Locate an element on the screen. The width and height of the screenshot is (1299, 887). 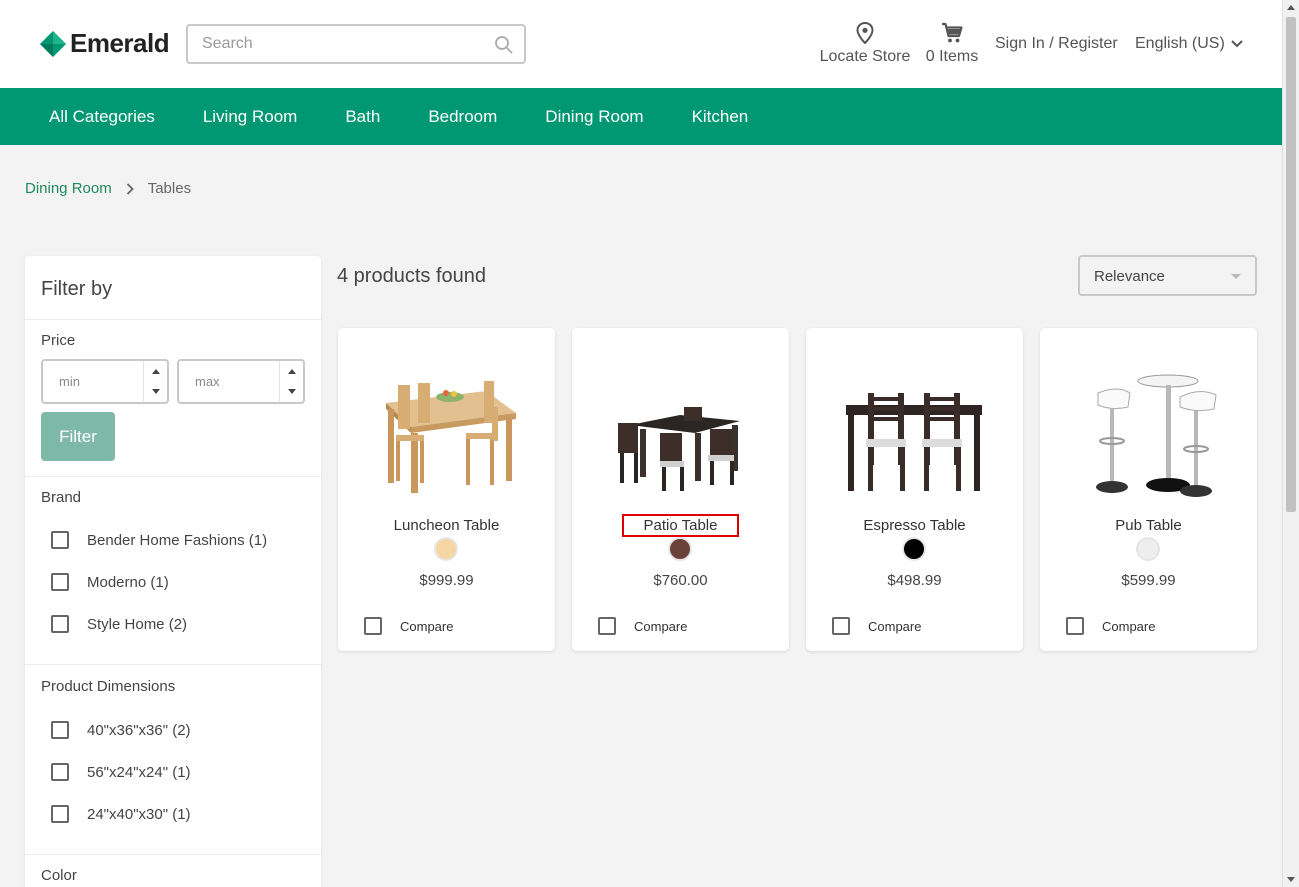
brand-option-style-home: Style Home (2) is located at coordinates (119, 624).